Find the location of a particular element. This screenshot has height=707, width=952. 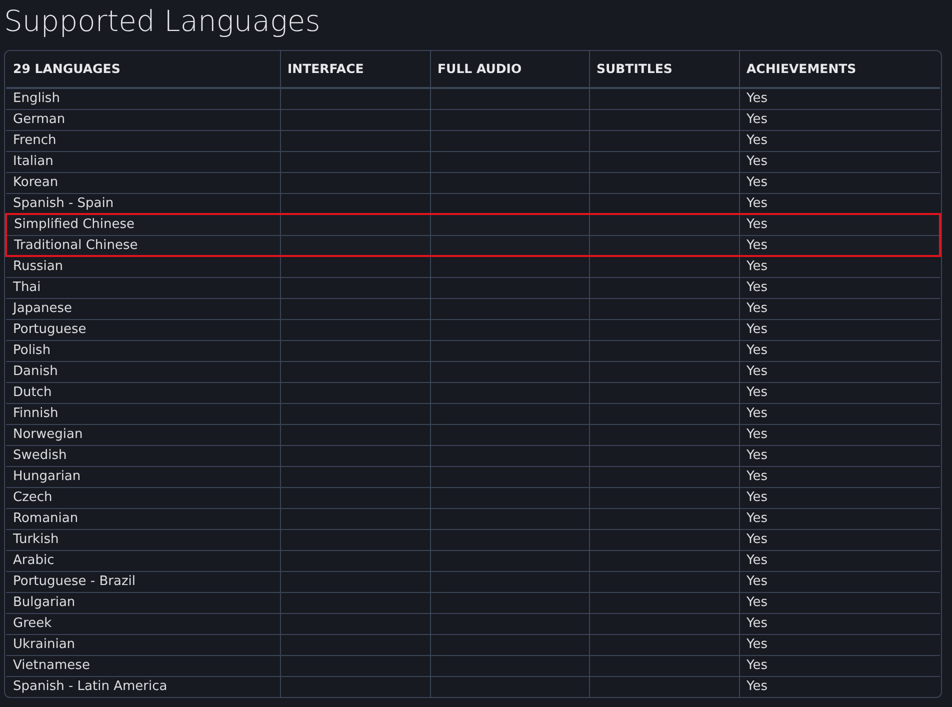

language-cell: Arabic is located at coordinates (143, 560).